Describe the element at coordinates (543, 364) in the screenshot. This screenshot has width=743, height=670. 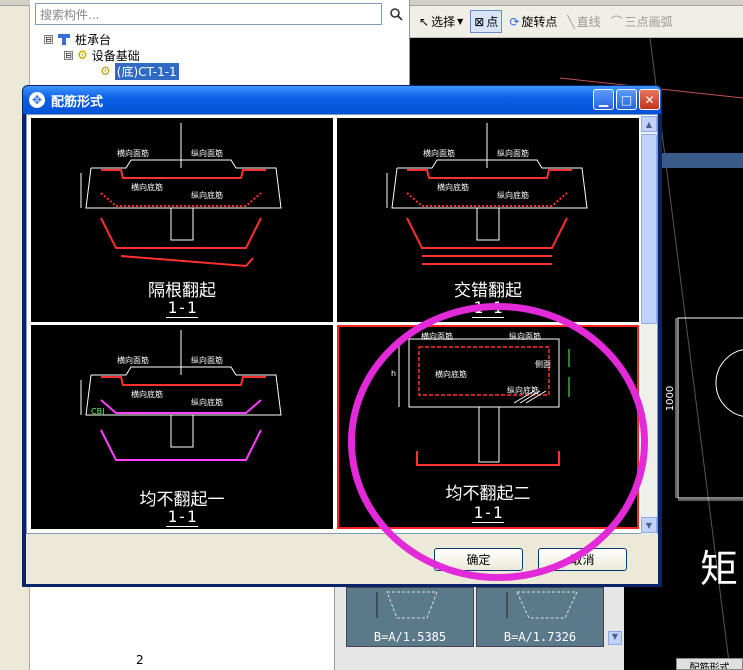
I see `label-side: 侧面` at that location.